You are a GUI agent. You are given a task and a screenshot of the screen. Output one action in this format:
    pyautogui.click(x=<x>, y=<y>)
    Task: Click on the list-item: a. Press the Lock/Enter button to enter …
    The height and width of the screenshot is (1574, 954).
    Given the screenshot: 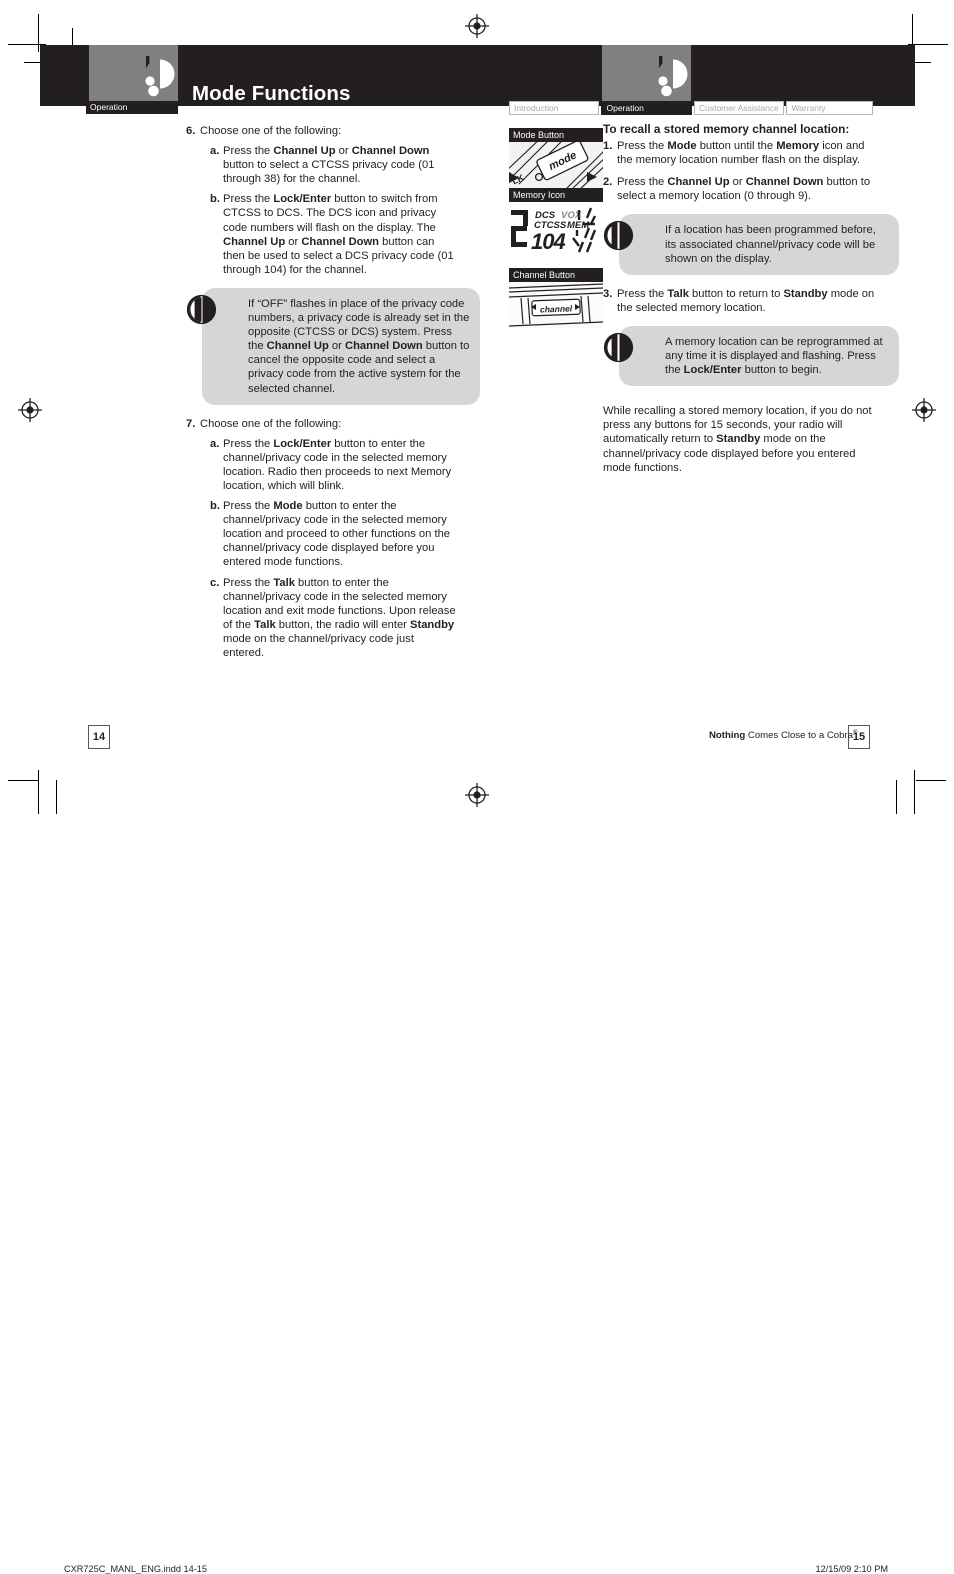 What is the action you would take?
    pyautogui.click(x=333, y=465)
    